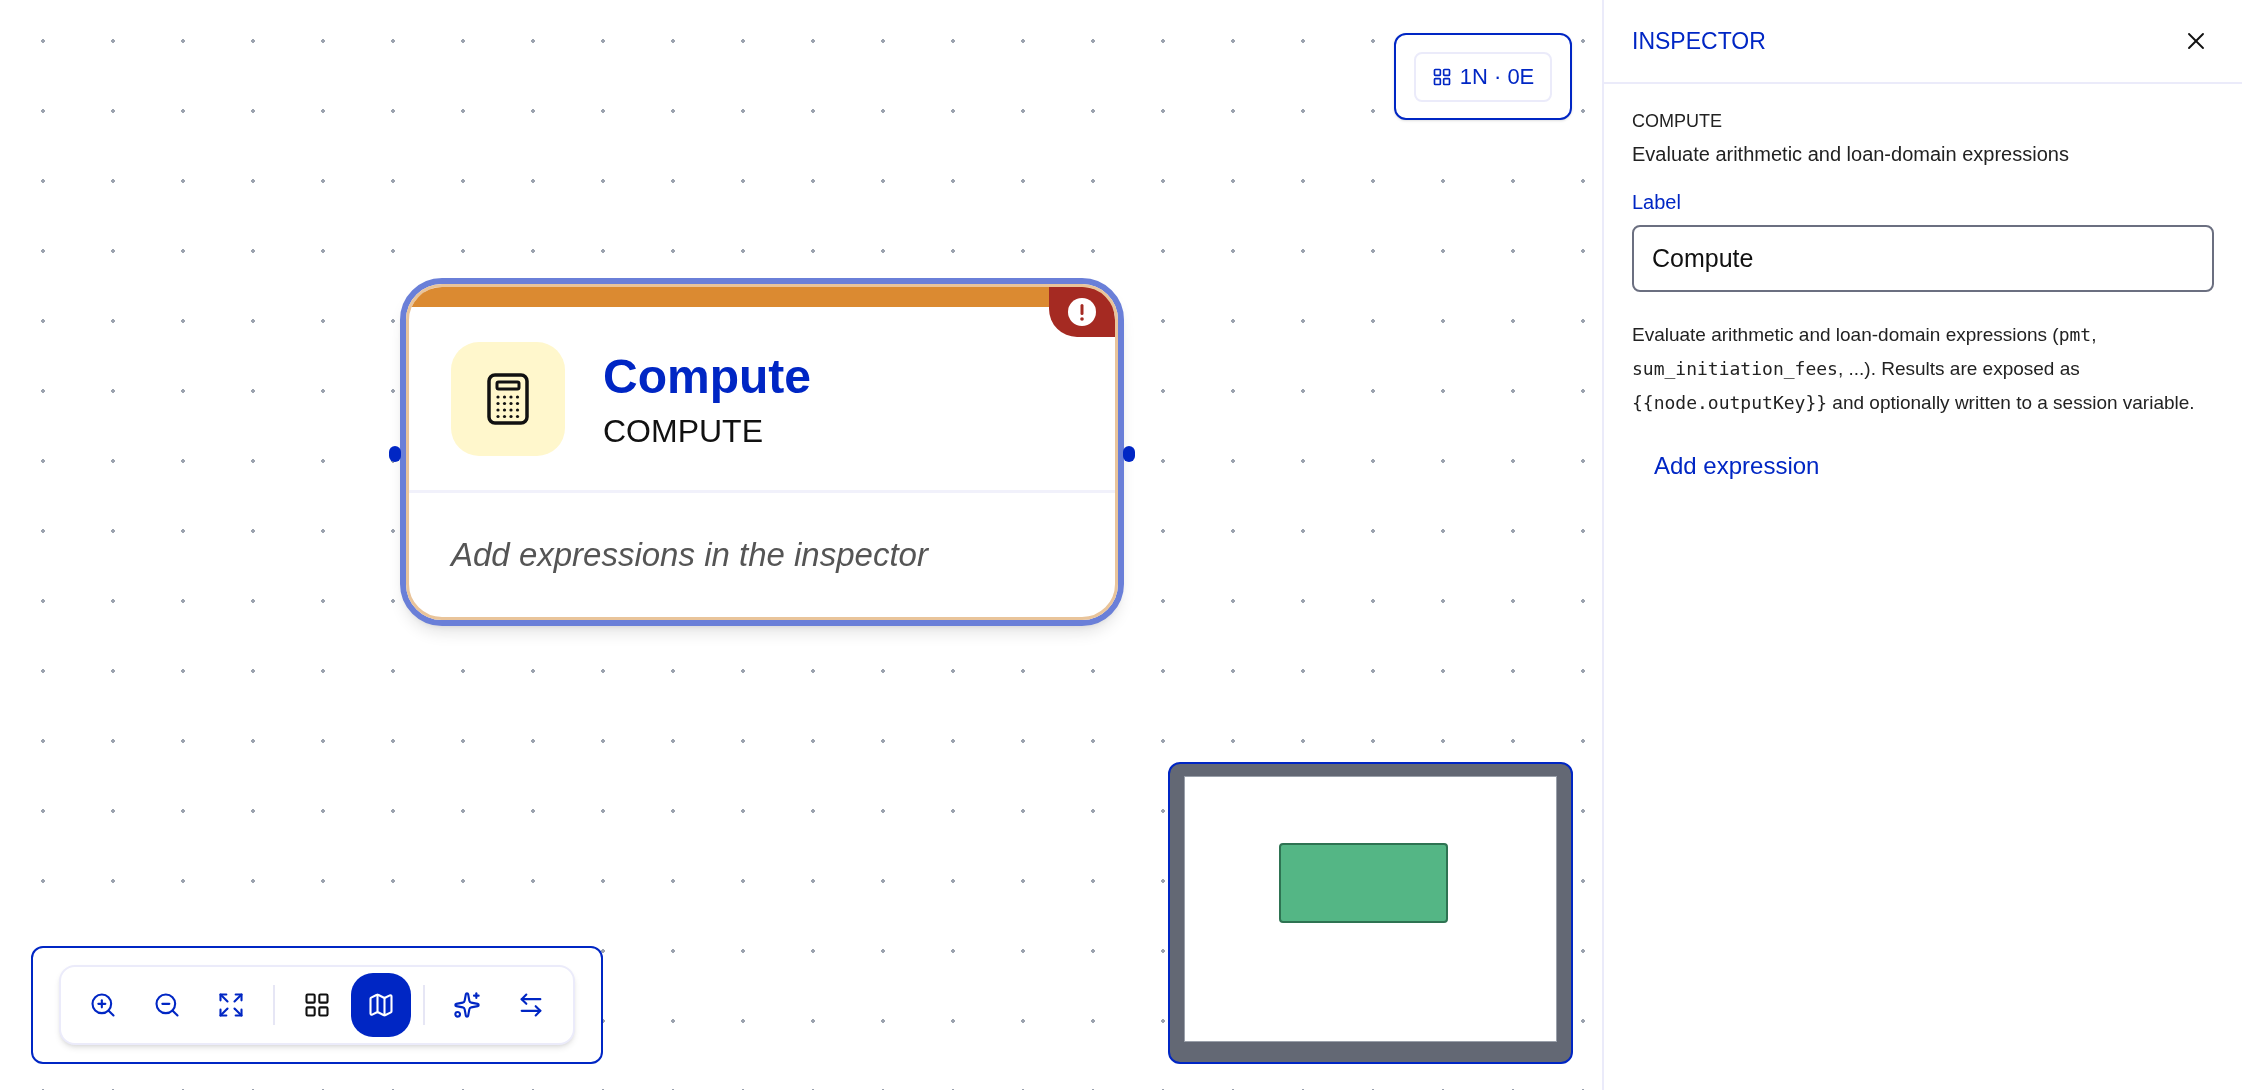 This screenshot has height=1090, width=2242. I want to click on help-text: Evaluate arithmetic and loan-domain expressions (pmt, sum_initiation_fees, ...). Results are exposed as {{node.outputKey}} and optionally written to a session variable., so click(1914, 369).